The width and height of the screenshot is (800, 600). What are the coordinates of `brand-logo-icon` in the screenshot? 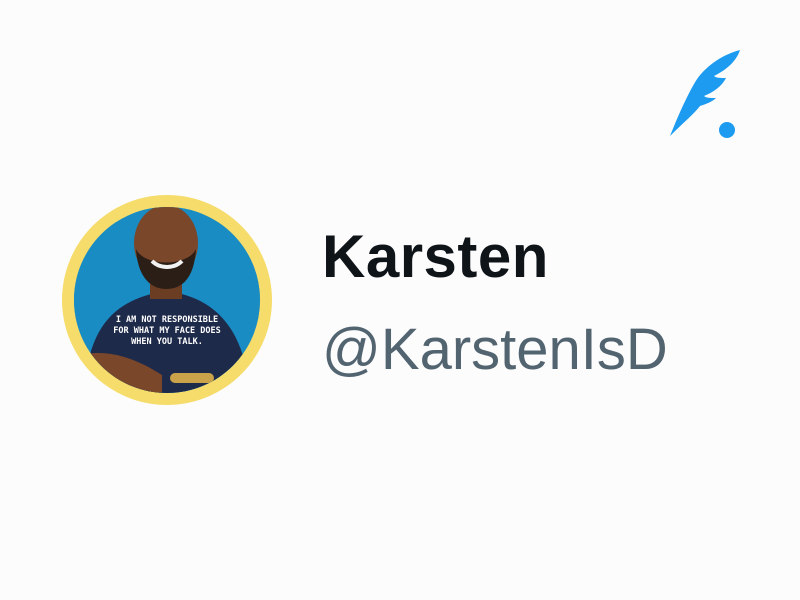 It's located at (704, 93).